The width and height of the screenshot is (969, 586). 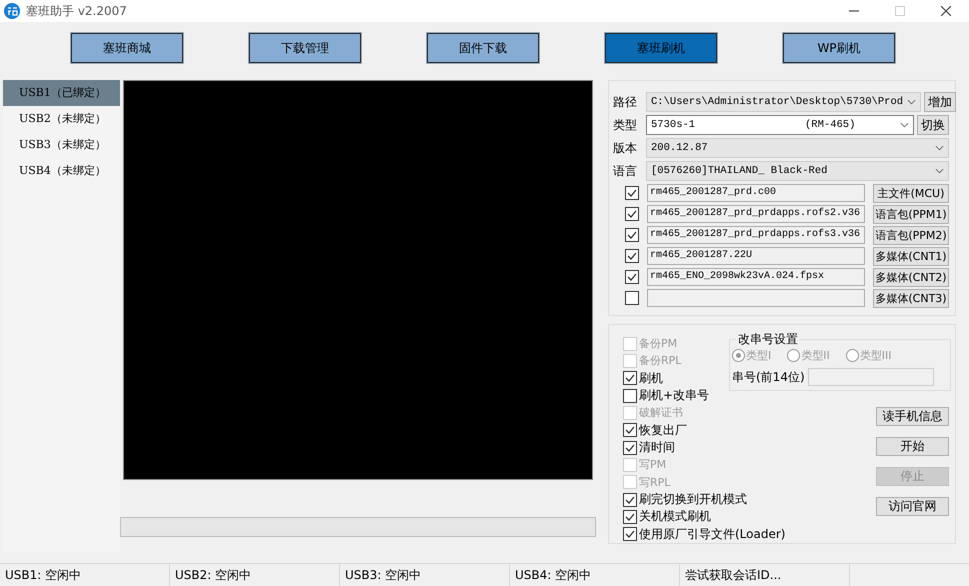 I want to click on nav-button: 固件下载, so click(x=483, y=48).